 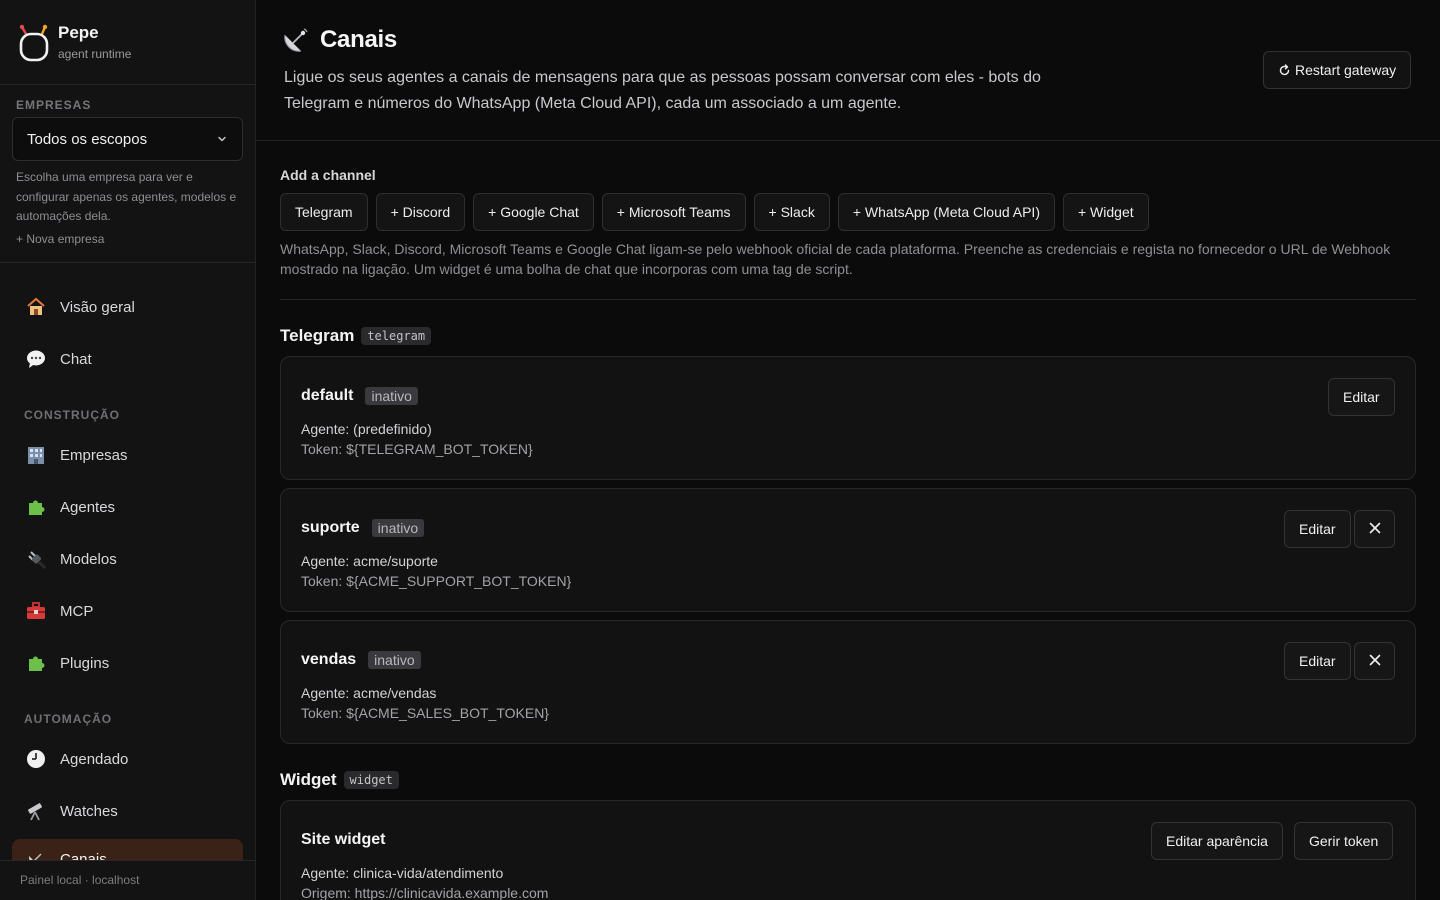 What do you see at coordinates (36, 611) in the screenshot?
I see `toolbox-icon` at bounding box center [36, 611].